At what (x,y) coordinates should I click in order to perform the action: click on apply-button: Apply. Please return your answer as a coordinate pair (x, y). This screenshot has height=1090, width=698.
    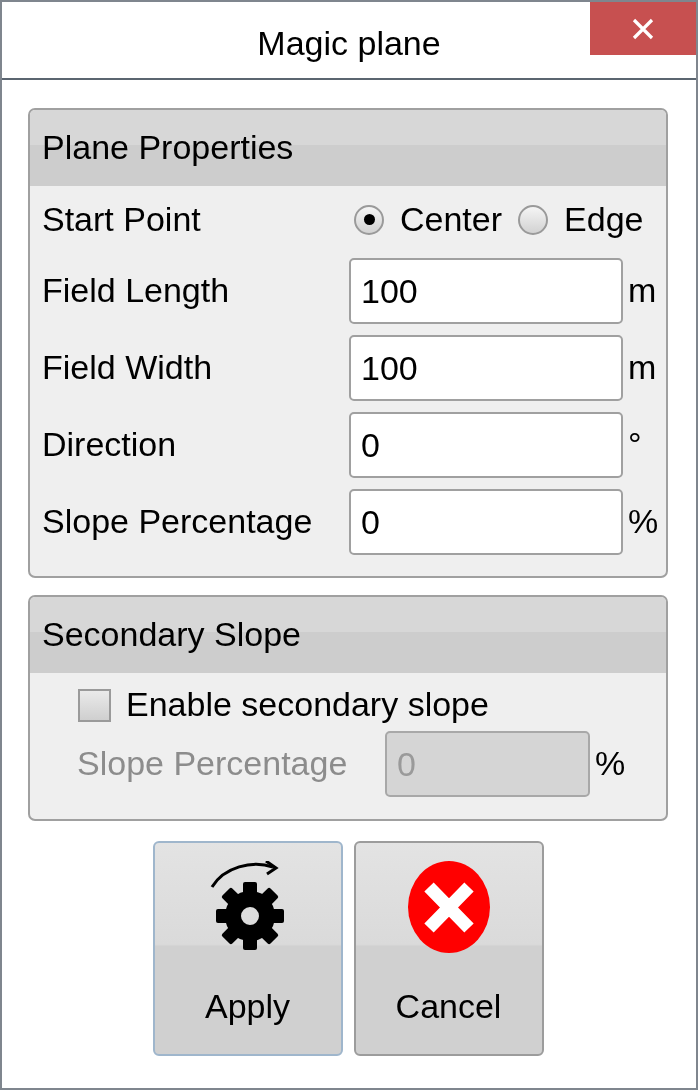
    Looking at the image, I should click on (247, 948).